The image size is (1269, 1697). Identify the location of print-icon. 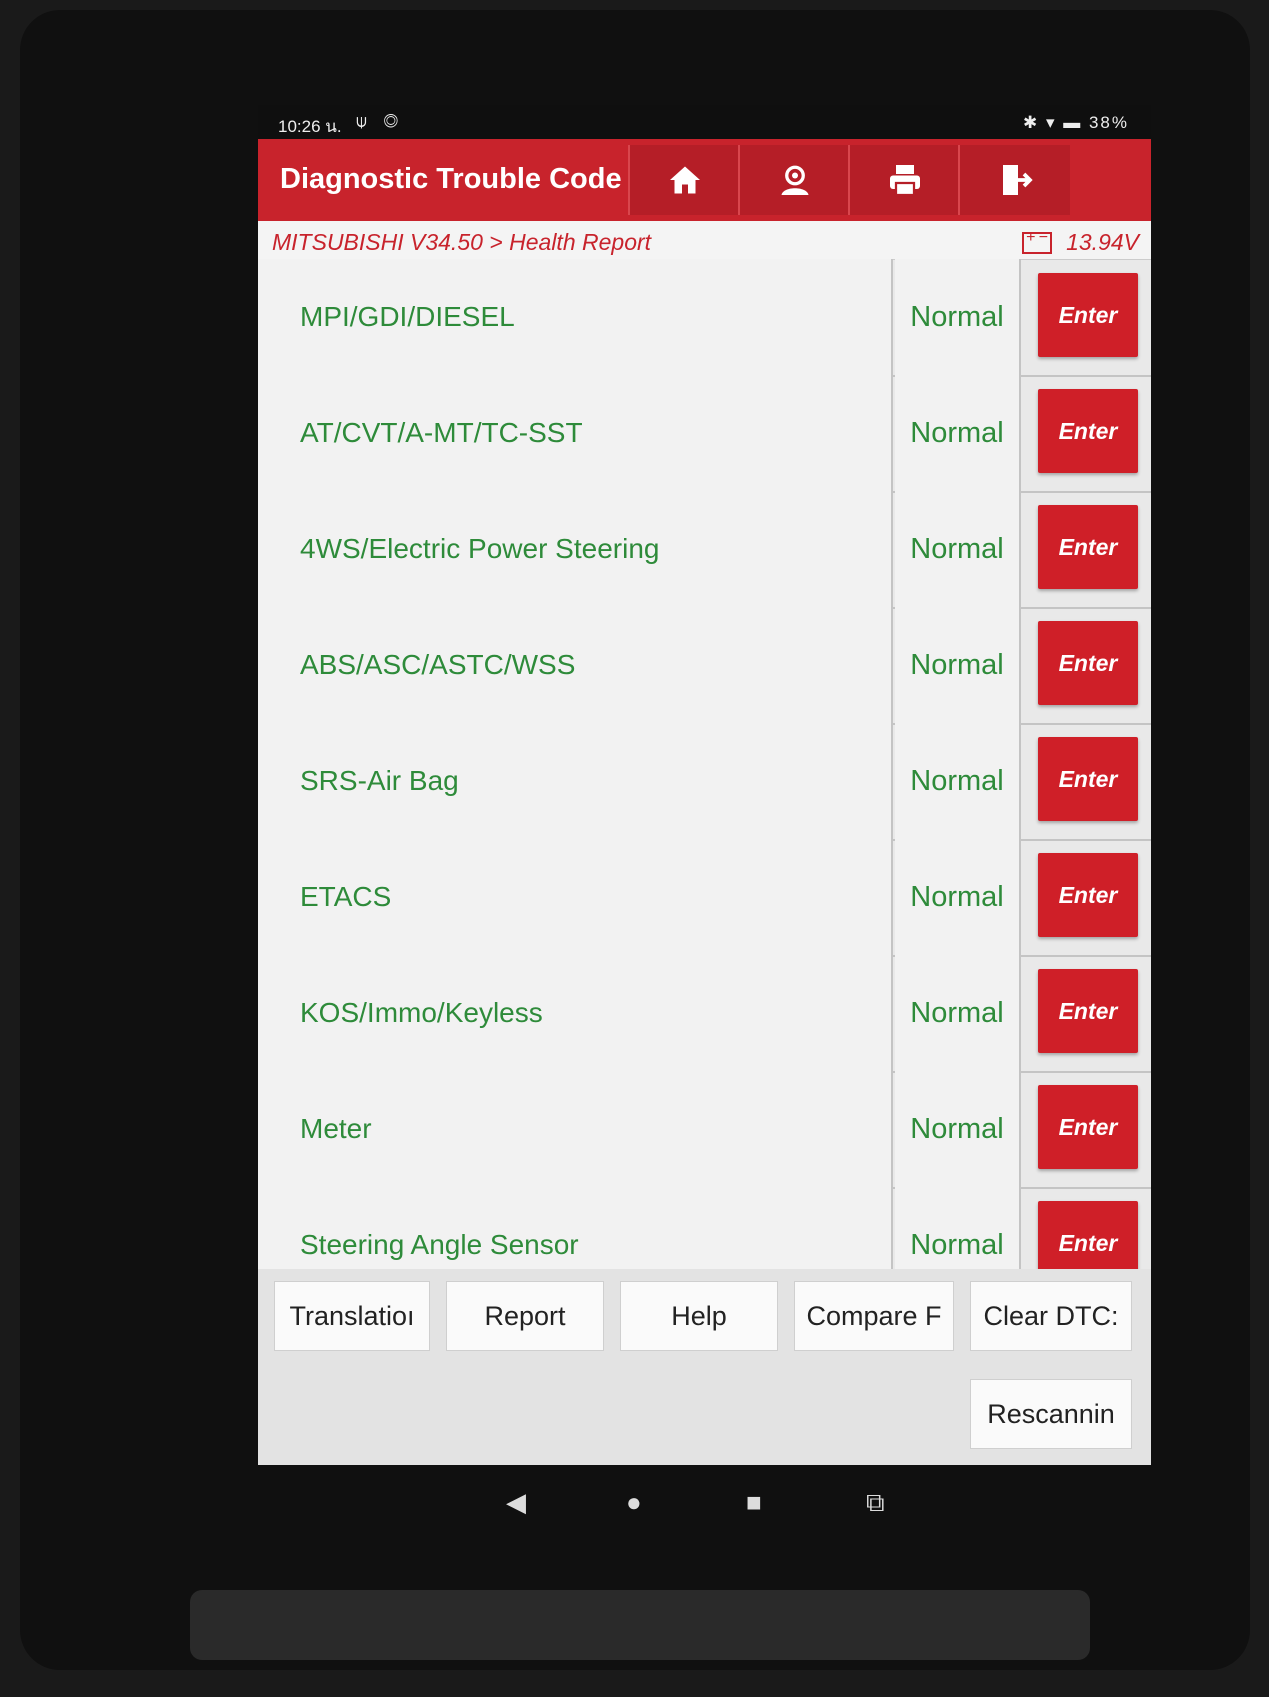
(905, 181).